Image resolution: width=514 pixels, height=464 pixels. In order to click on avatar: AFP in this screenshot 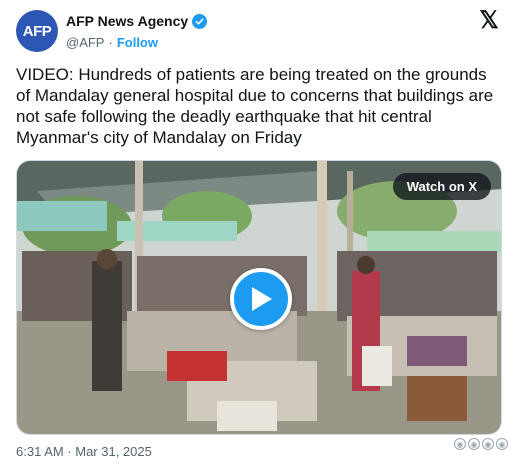, I will do `click(37, 31)`.